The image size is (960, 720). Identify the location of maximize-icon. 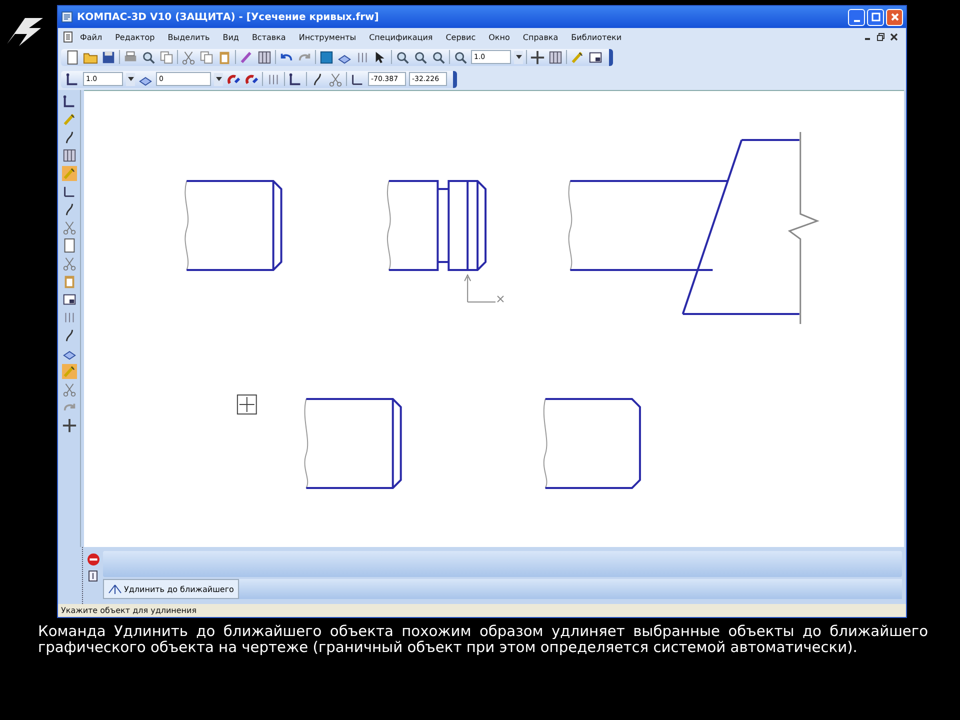
(875, 17).